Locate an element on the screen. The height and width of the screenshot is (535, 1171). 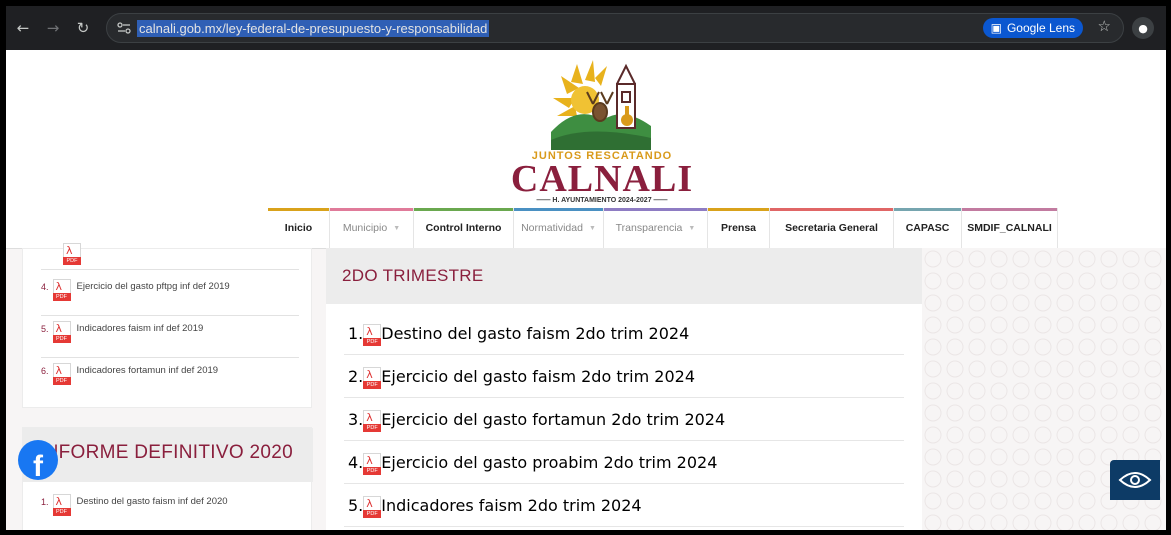
facebook-icon: f is located at coordinates (38, 460).